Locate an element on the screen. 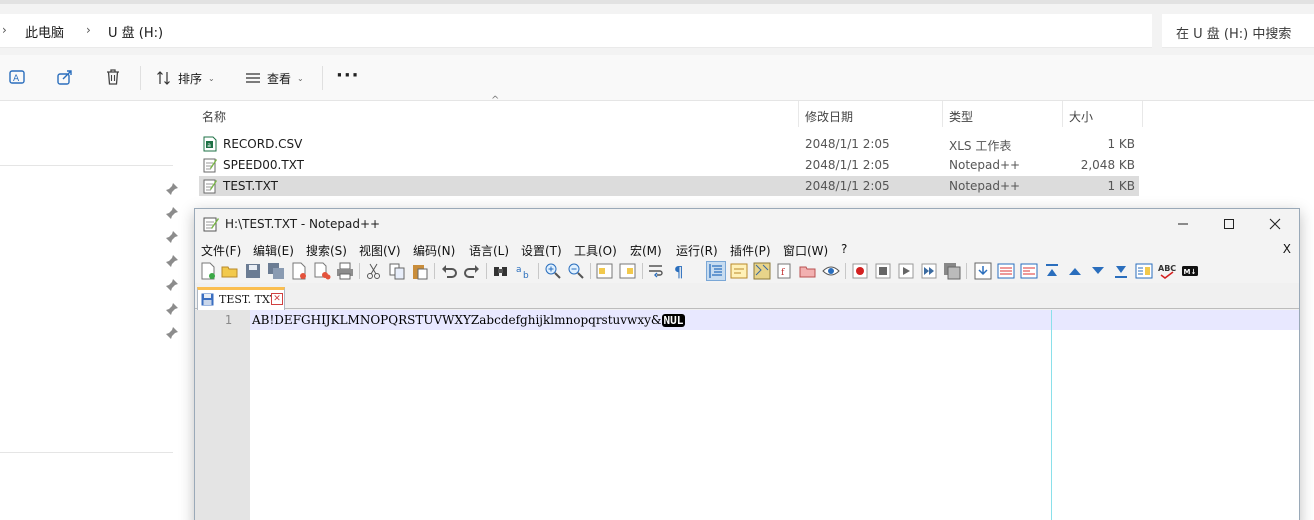 This screenshot has width=1314, height=520. sort-button: 排序 ⌄ is located at coordinates (185, 78).